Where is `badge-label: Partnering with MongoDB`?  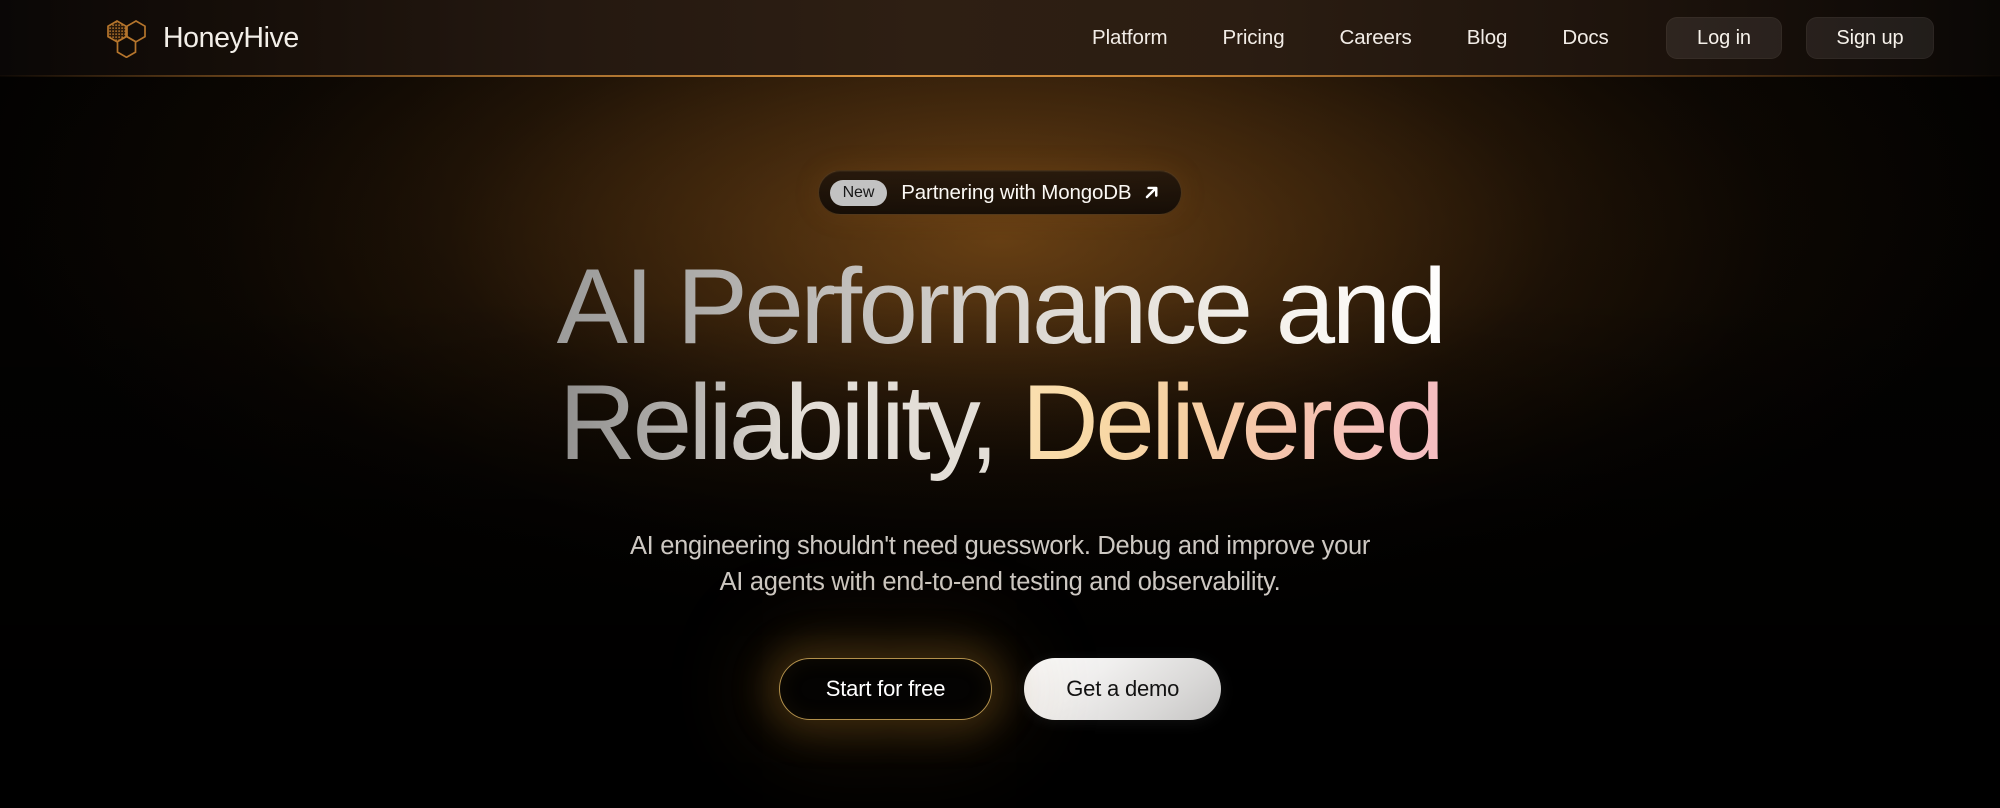
badge-label: Partnering with MongoDB is located at coordinates (1016, 192).